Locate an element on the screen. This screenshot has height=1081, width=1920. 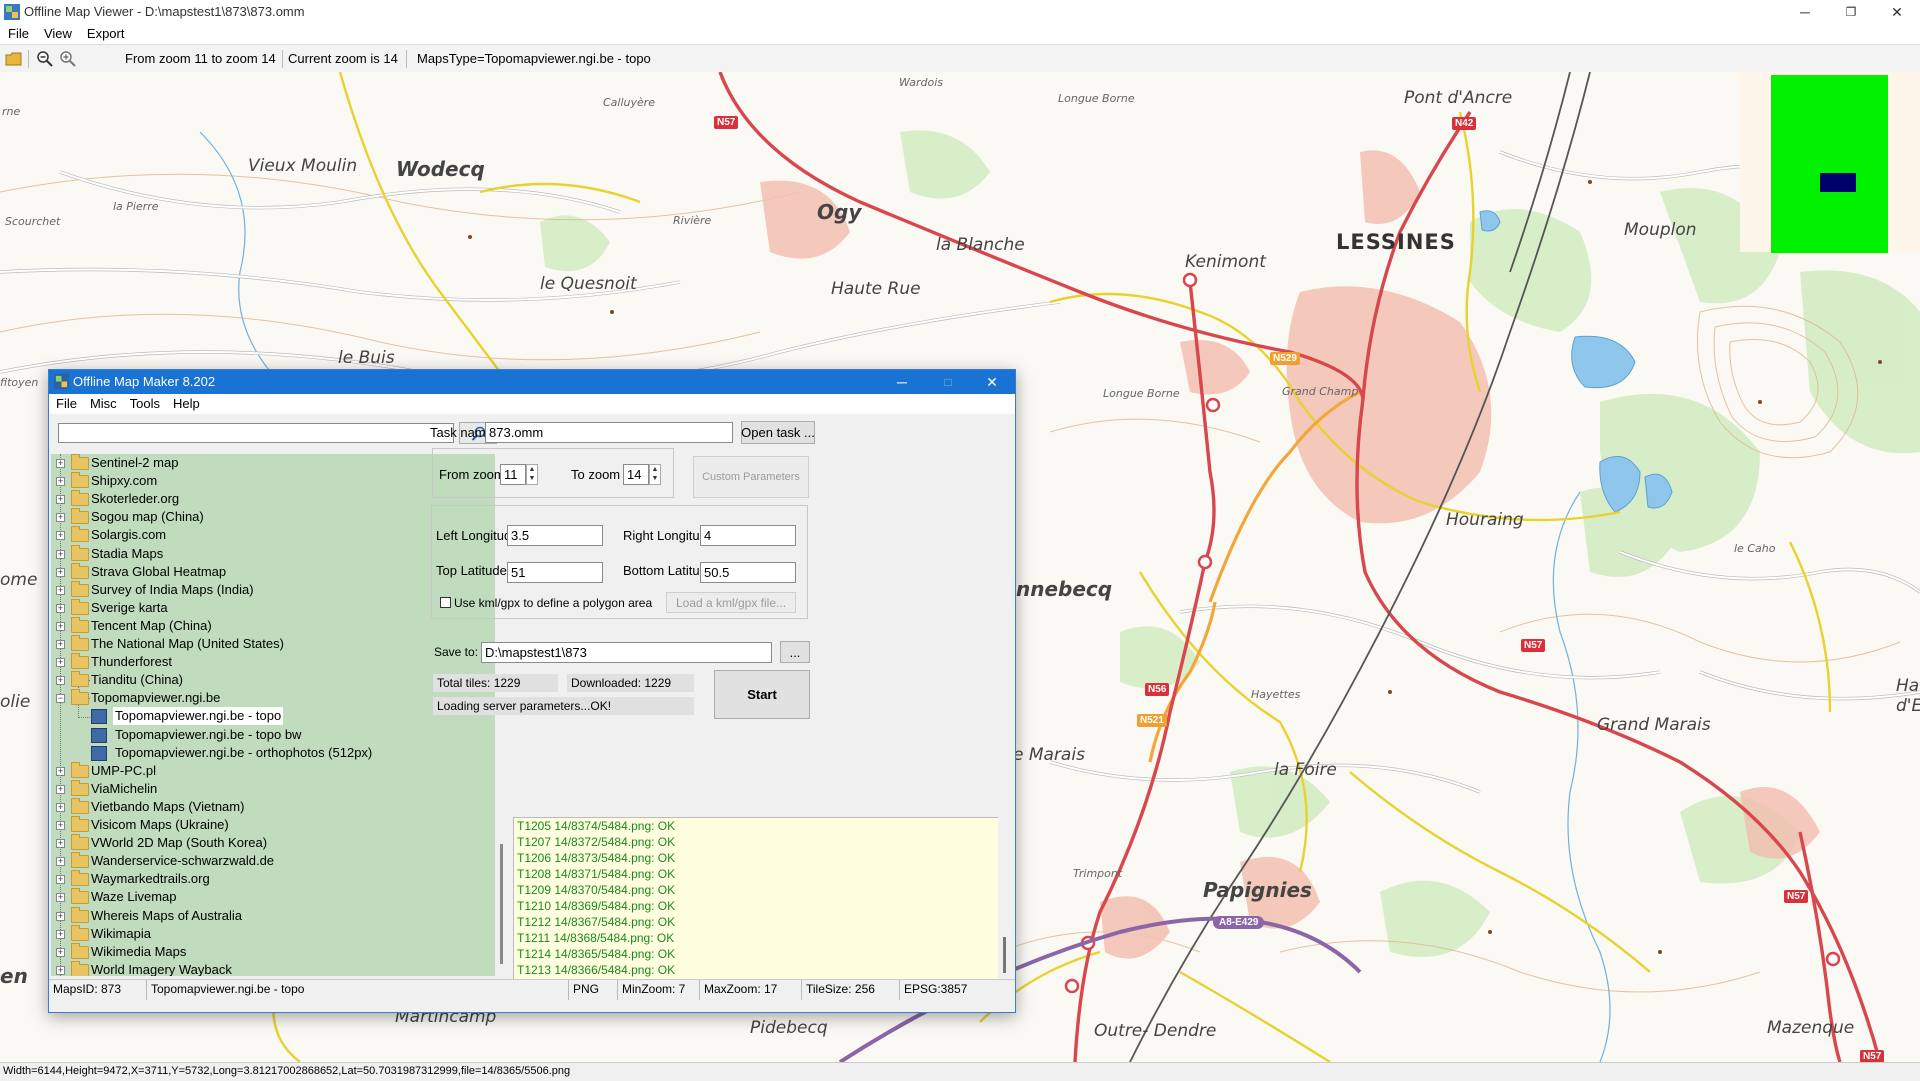
tree-item: Topomapviewer.ngi.be - topo bw is located at coordinates (271, 735).